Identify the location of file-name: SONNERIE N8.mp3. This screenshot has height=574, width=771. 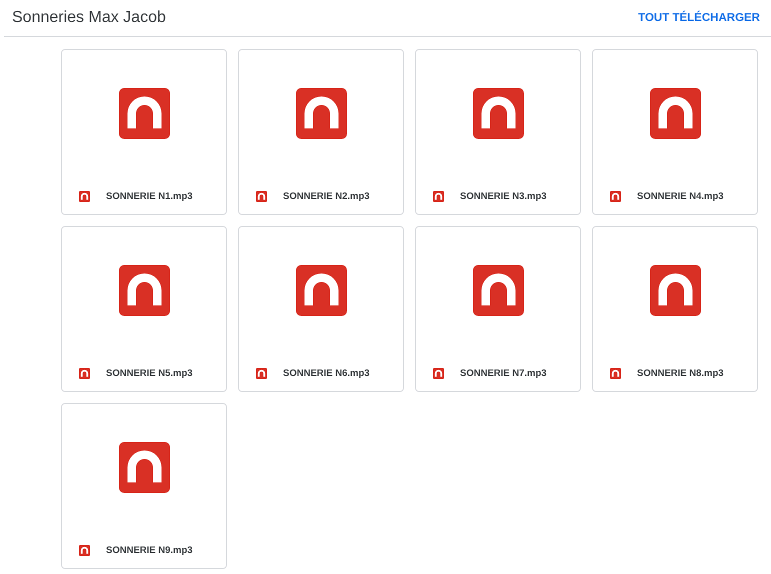
(680, 373).